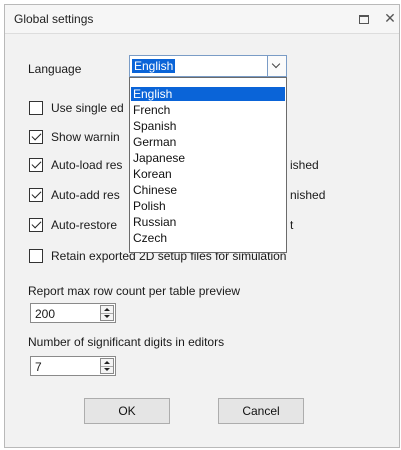  What do you see at coordinates (308, 195) in the screenshot?
I see `checkbox-label-tail: nished` at bounding box center [308, 195].